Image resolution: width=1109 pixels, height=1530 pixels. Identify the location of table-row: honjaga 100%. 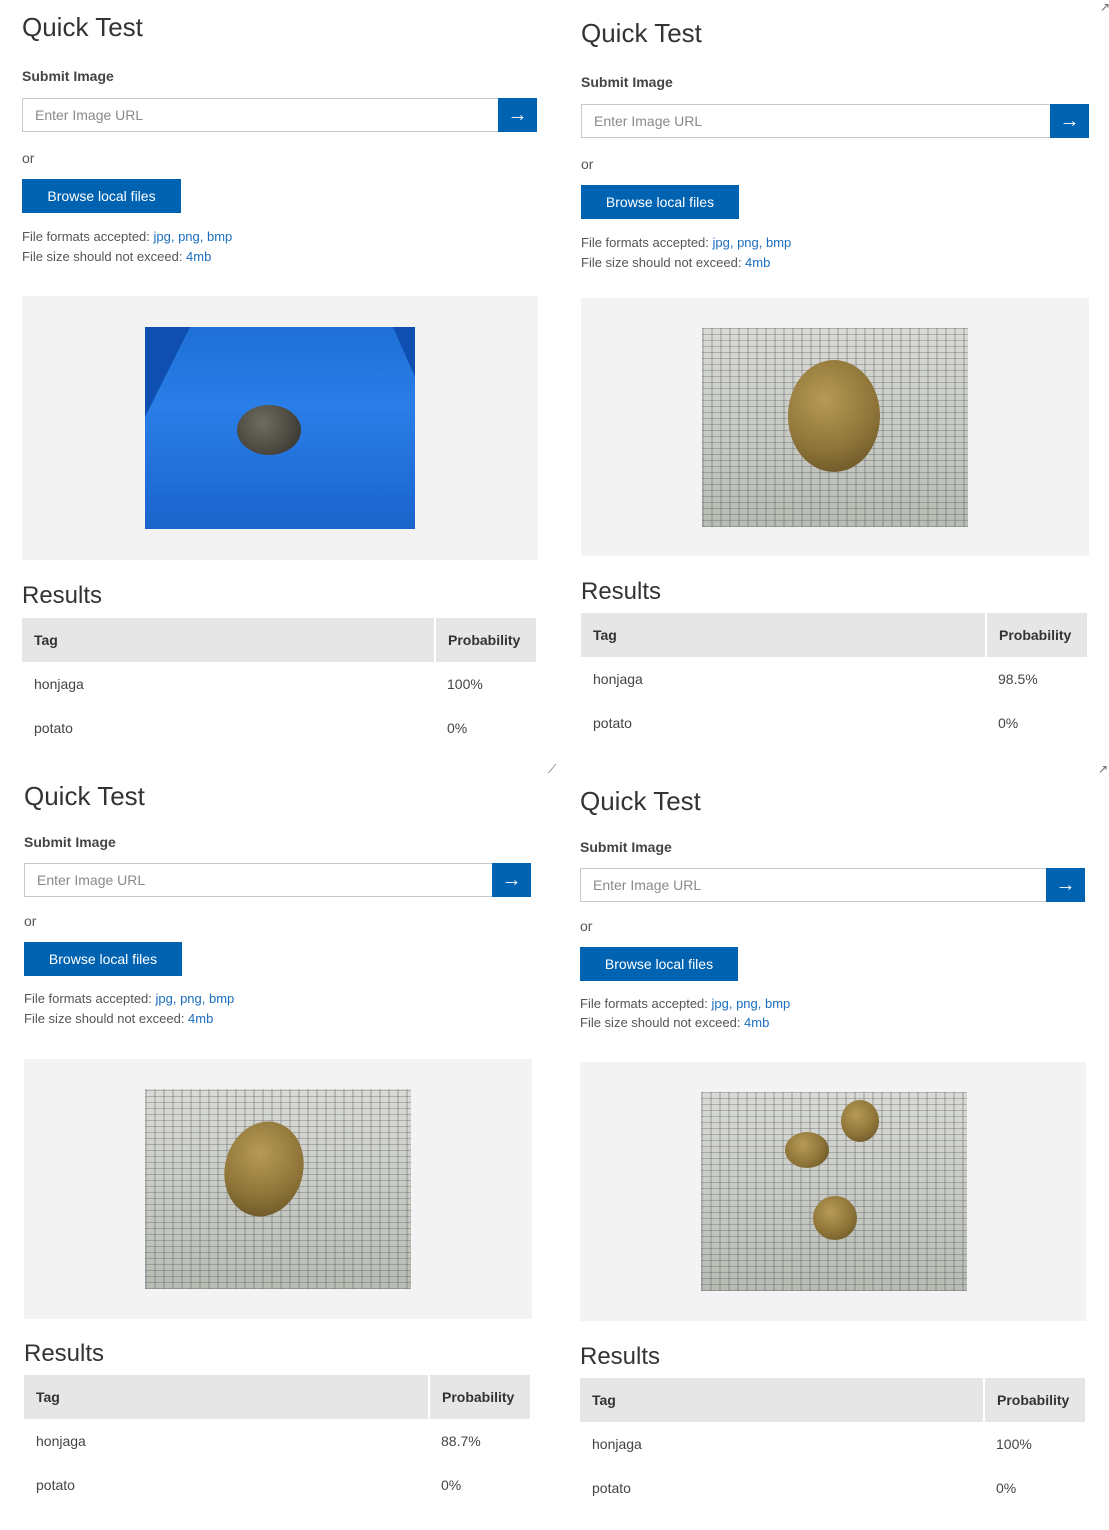
(832, 1444).